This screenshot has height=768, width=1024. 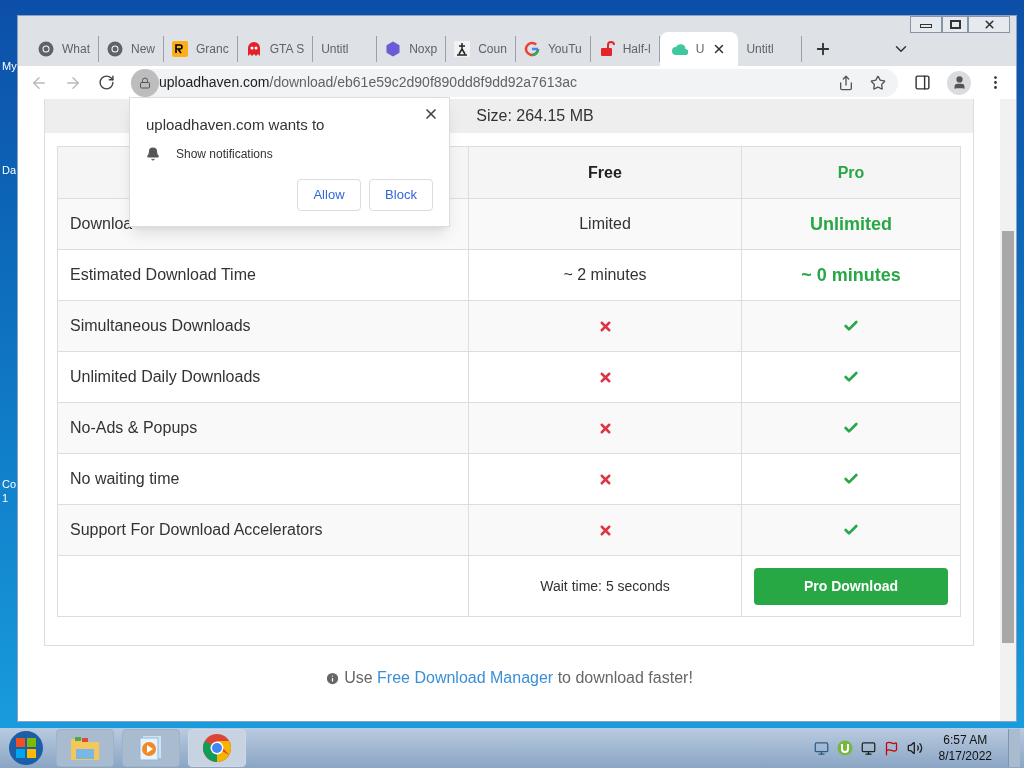 I want to click on feature-label: No-Ads & Popups, so click(x=134, y=428).